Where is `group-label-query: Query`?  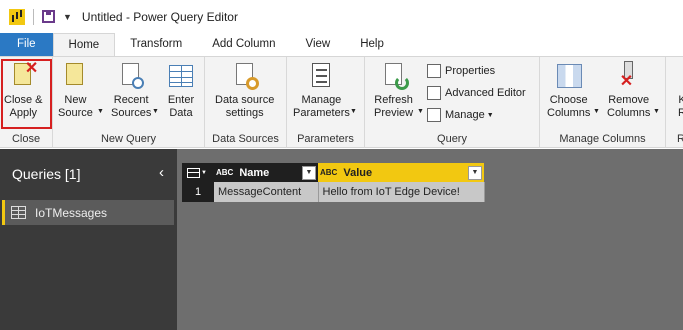
group-label-query: Query is located at coordinates (452, 139).